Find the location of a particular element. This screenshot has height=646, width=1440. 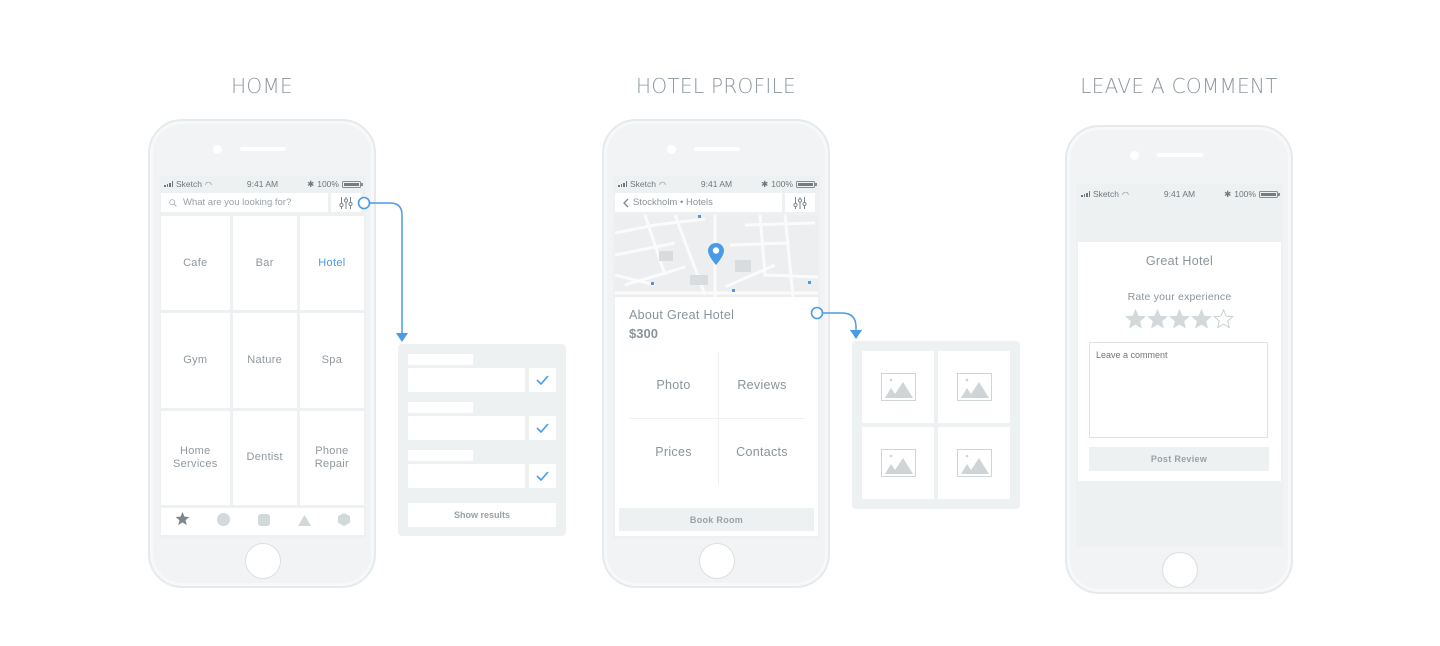

tab-square is located at coordinates (263, 522).